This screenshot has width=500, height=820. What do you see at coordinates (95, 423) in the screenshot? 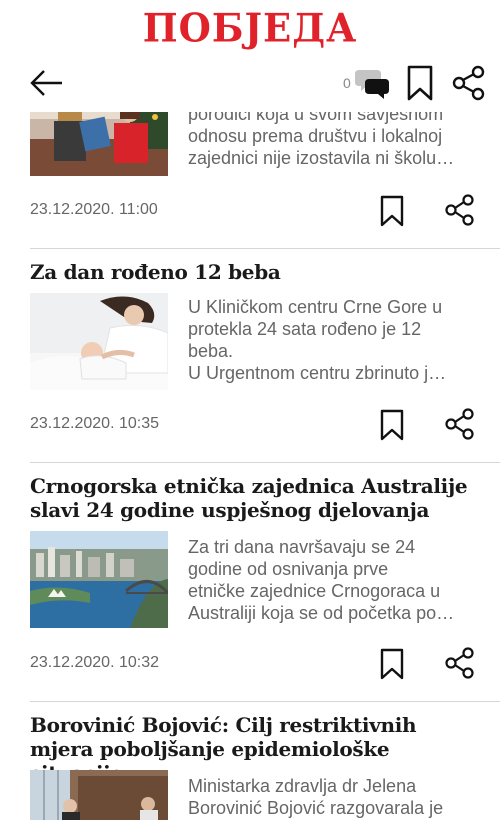
I see `article-date: 23.12.2020. 10:35` at bounding box center [95, 423].